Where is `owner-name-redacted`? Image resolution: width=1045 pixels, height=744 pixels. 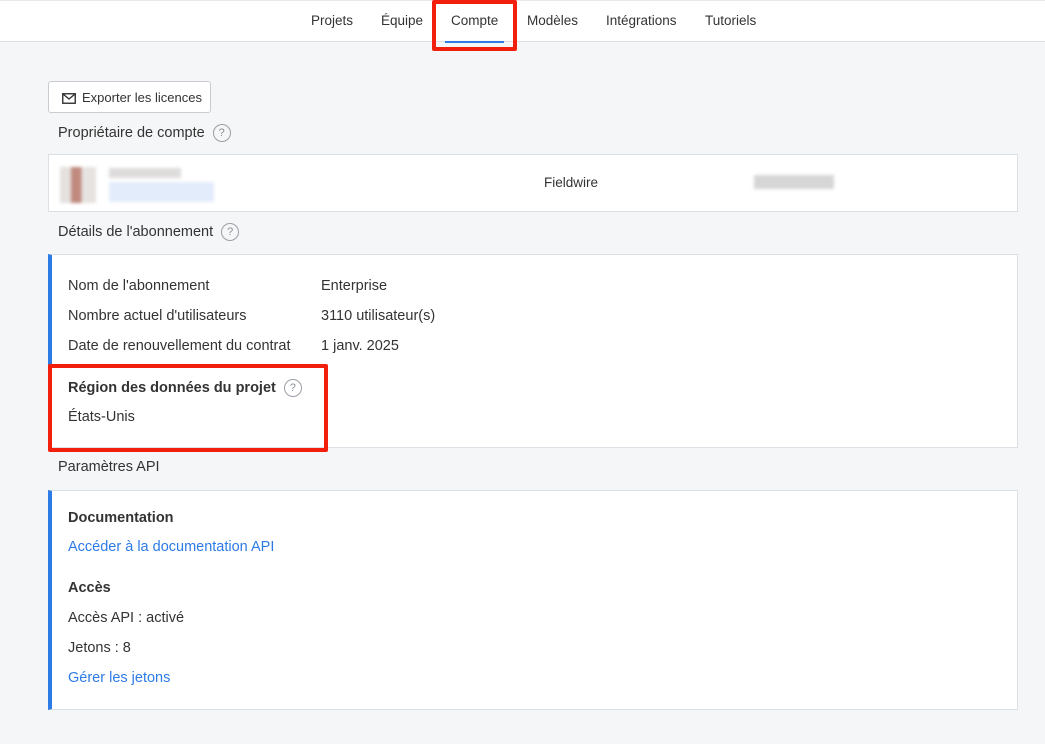 owner-name-redacted is located at coordinates (145, 173).